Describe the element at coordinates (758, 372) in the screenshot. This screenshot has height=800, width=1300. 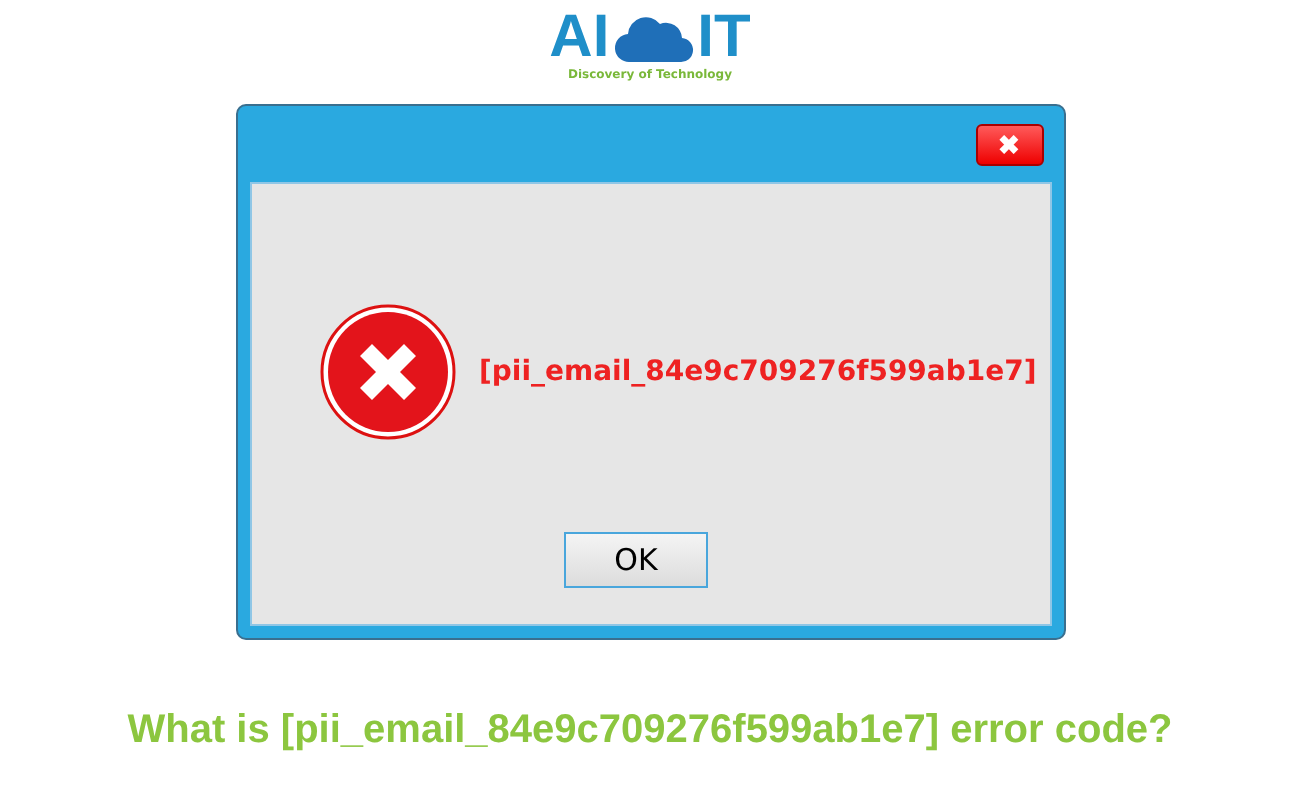
I see `error-message: [pii_email_84e9c709276f599ab1e7]` at that location.